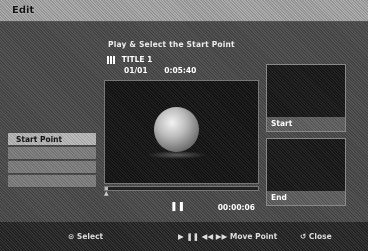 This screenshot has height=251, width=368. Describe the element at coordinates (203, 236) in the screenshot. I see `transport-icons: ▶ ❚❚ ◀◀ ▶▶` at that location.